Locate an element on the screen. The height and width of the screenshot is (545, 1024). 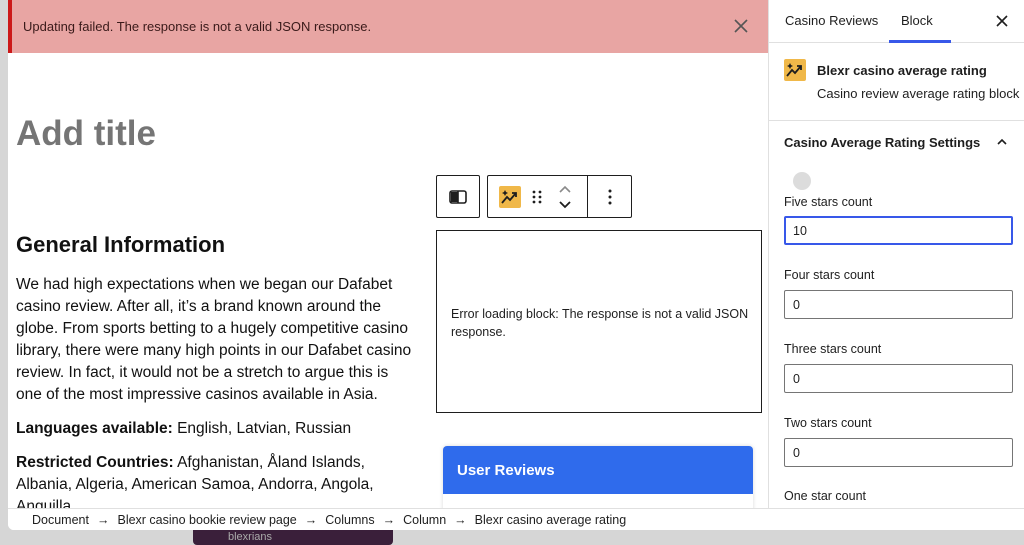
columns-icon is located at coordinates (458, 196).